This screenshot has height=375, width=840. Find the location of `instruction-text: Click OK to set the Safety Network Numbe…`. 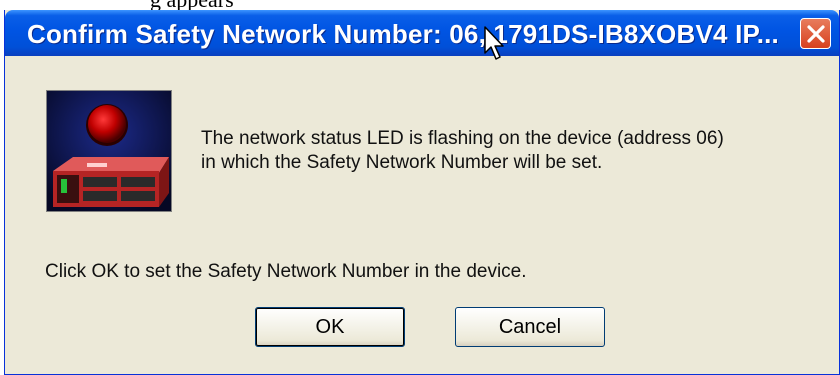

instruction-text: Click OK to set the Safety Network Numbe… is located at coordinates (286, 271).